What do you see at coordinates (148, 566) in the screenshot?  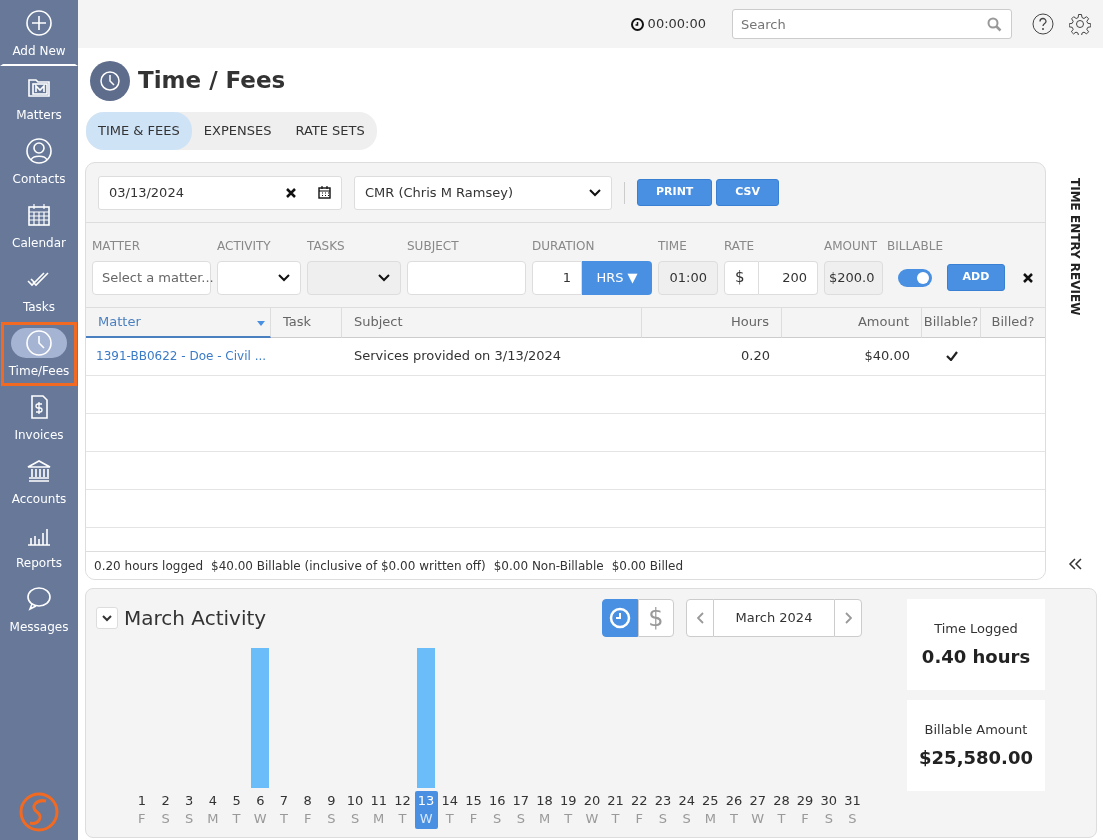 I see `summary-text: 0.20 hours logged` at bounding box center [148, 566].